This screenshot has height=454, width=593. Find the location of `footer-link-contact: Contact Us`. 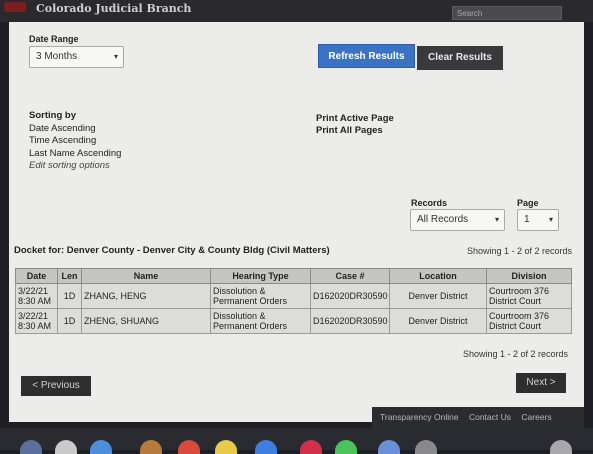

footer-link-contact: Contact Us is located at coordinates (490, 417).